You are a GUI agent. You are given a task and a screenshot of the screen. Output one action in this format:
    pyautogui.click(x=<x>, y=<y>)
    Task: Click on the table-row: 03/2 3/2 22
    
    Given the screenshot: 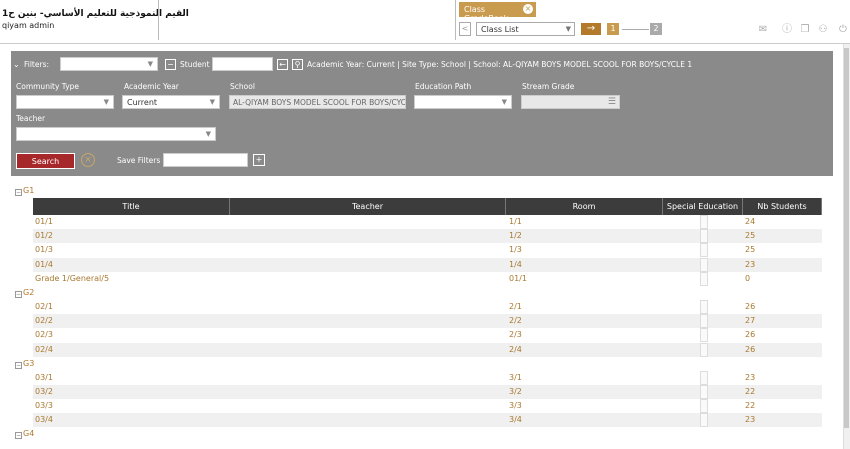 What is the action you would take?
    pyautogui.click(x=427, y=392)
    